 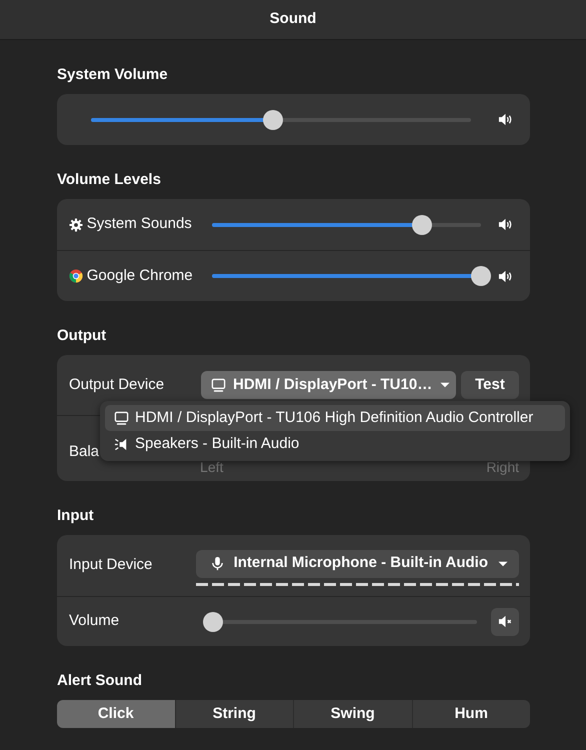 I want to click on window-title: Sound, so click(x=293, y=19).